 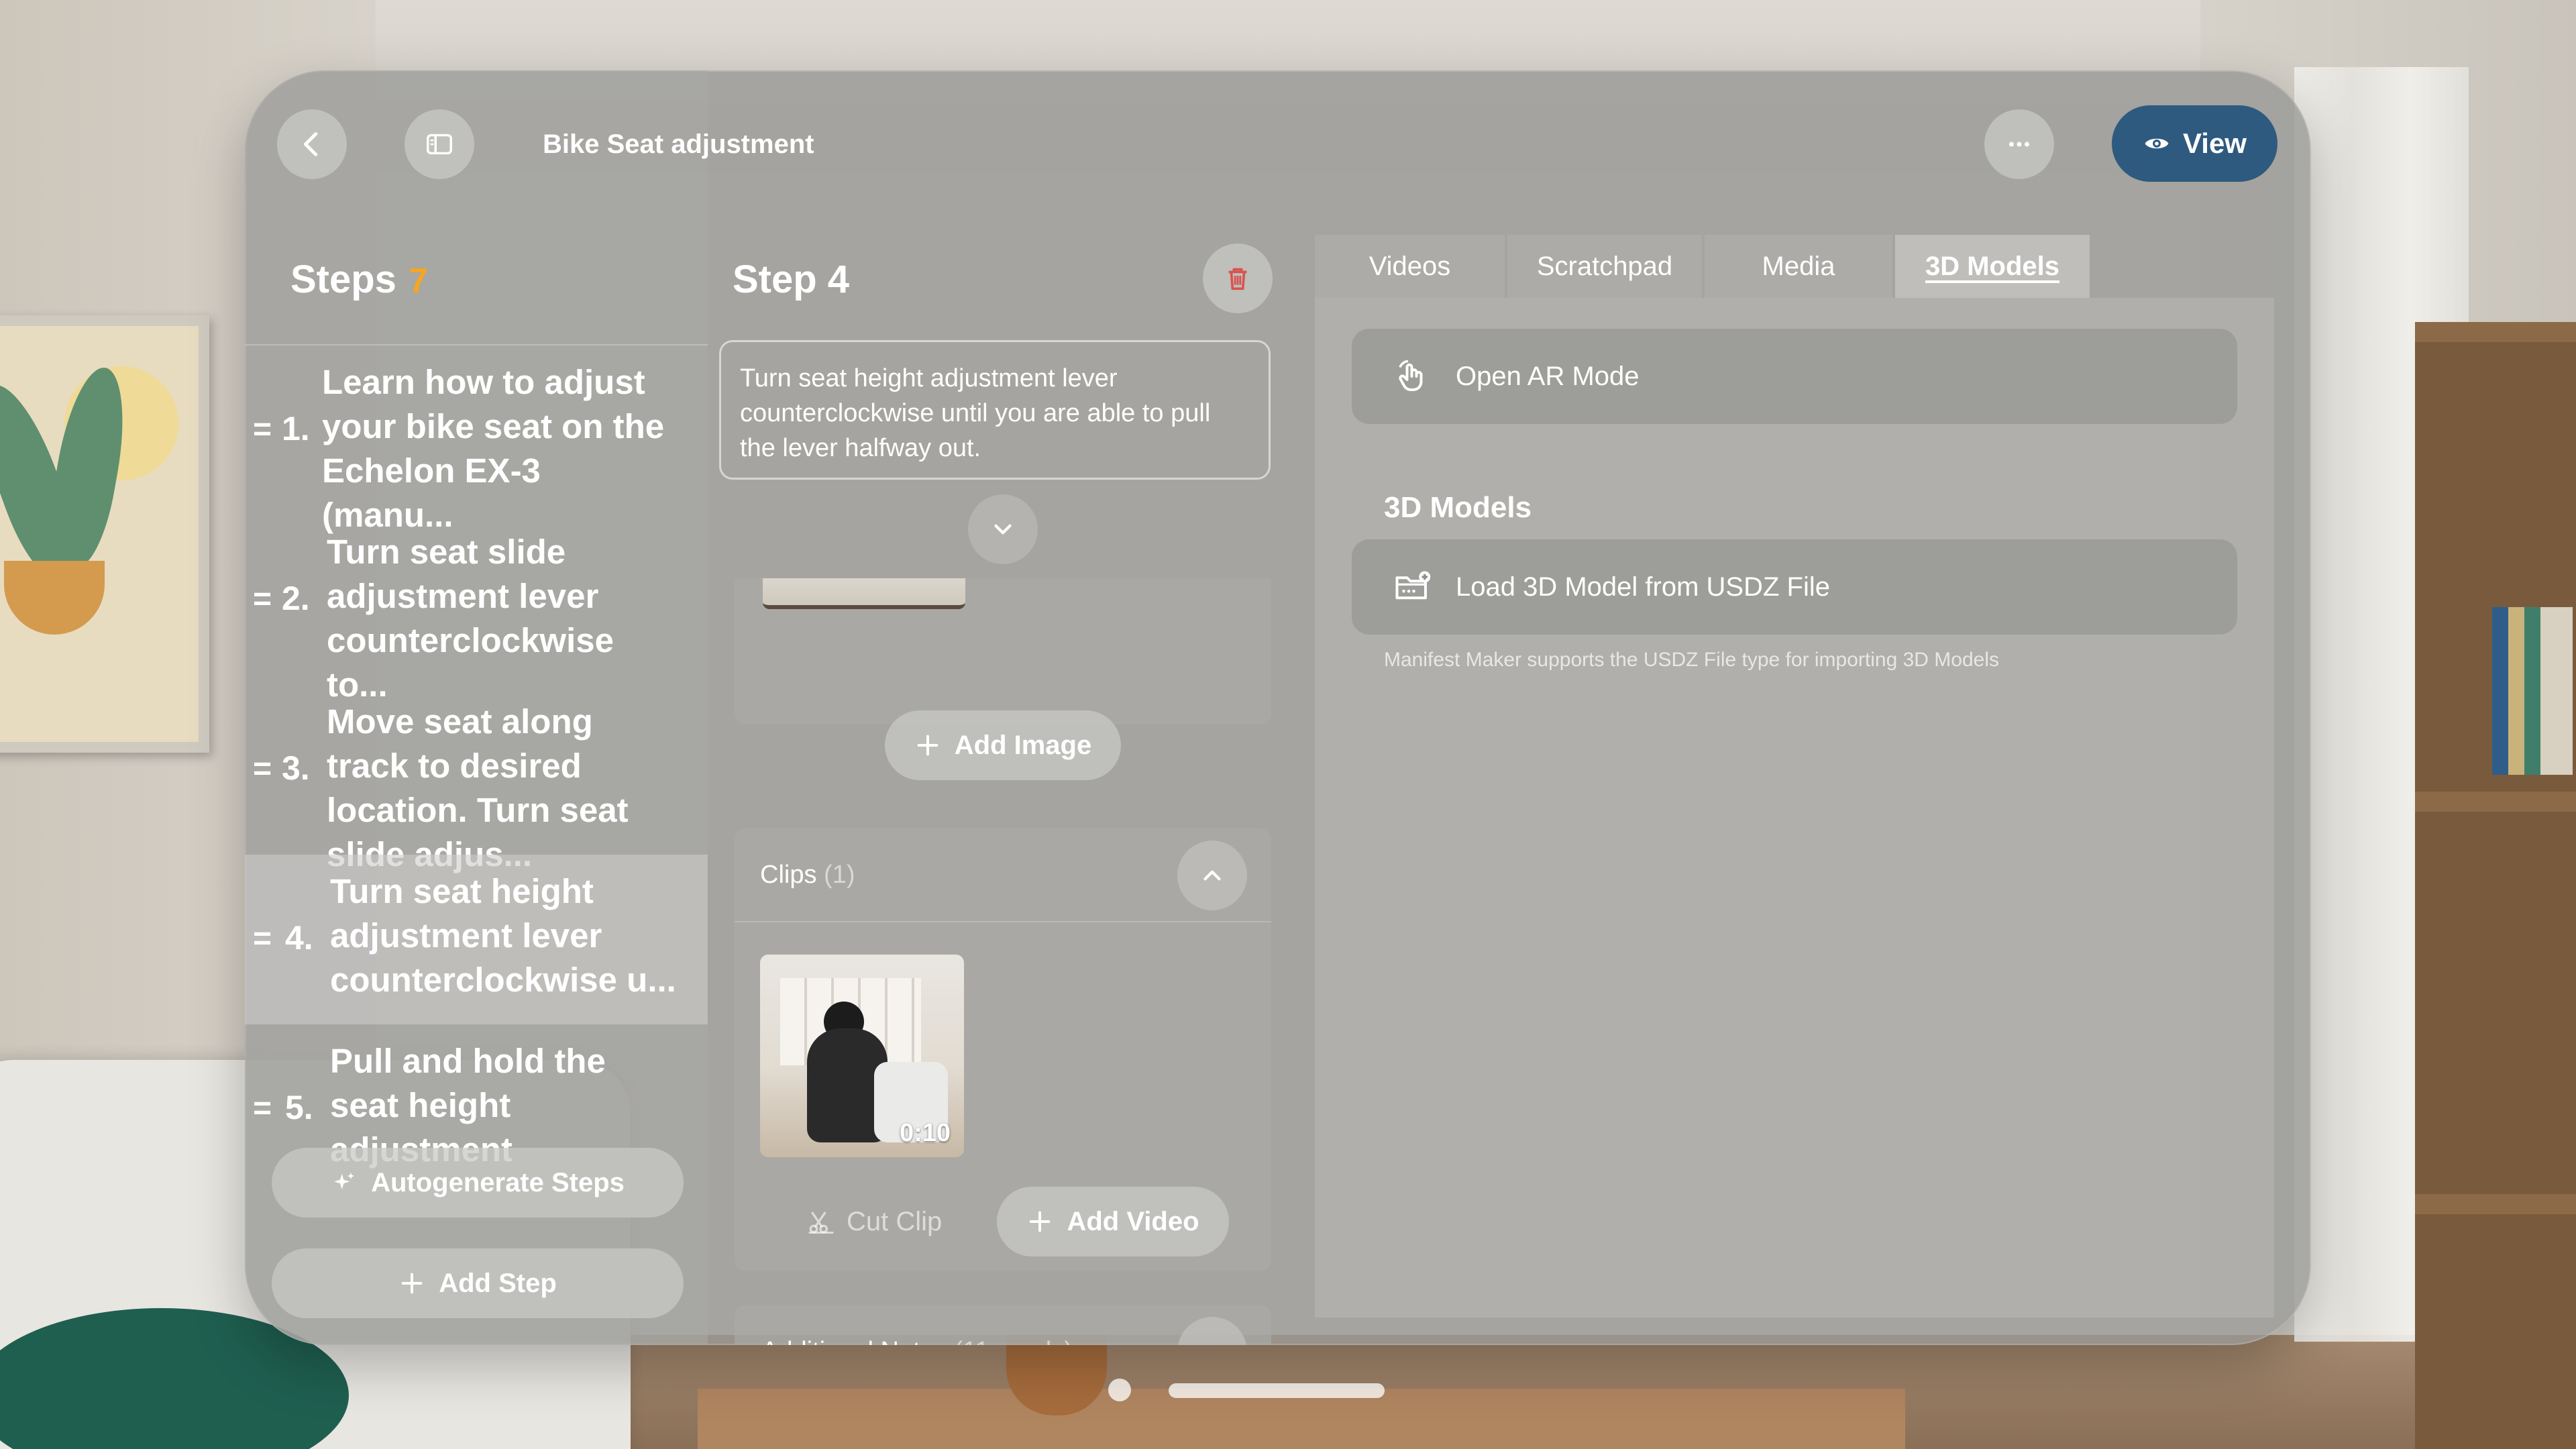 I want to click on toggle-sidebar-button, so click(x=439, y=144).